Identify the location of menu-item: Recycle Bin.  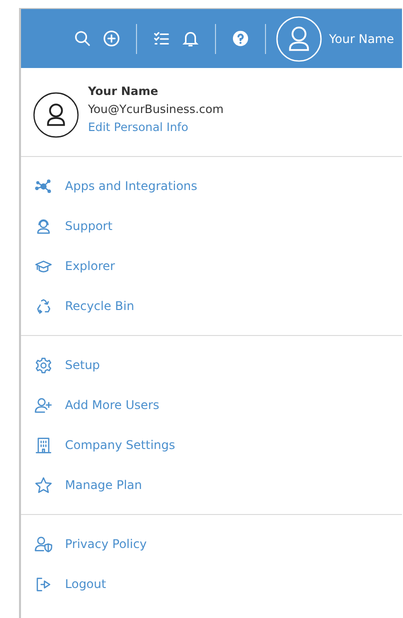
(211, 306).